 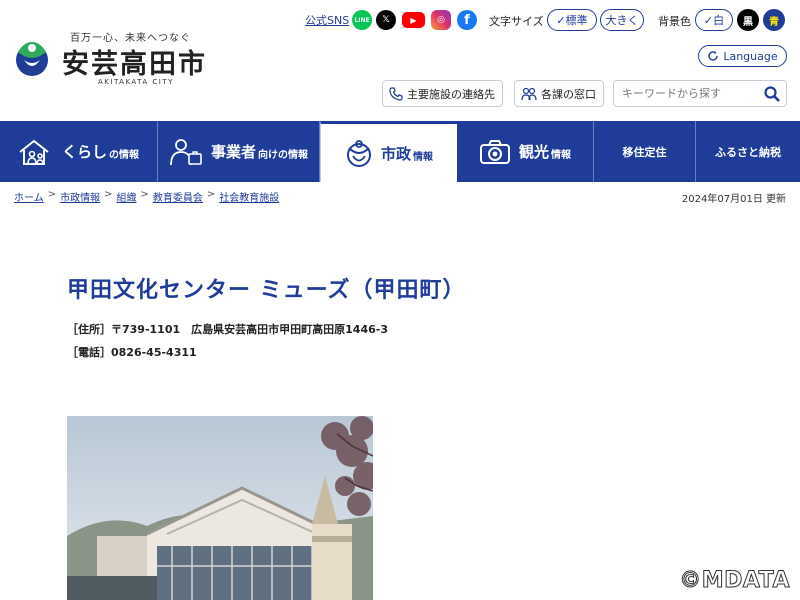 What do you see at coordinates (529, 93) in the screenshot?
I see `people-icon` at bounding box center [529, 93].